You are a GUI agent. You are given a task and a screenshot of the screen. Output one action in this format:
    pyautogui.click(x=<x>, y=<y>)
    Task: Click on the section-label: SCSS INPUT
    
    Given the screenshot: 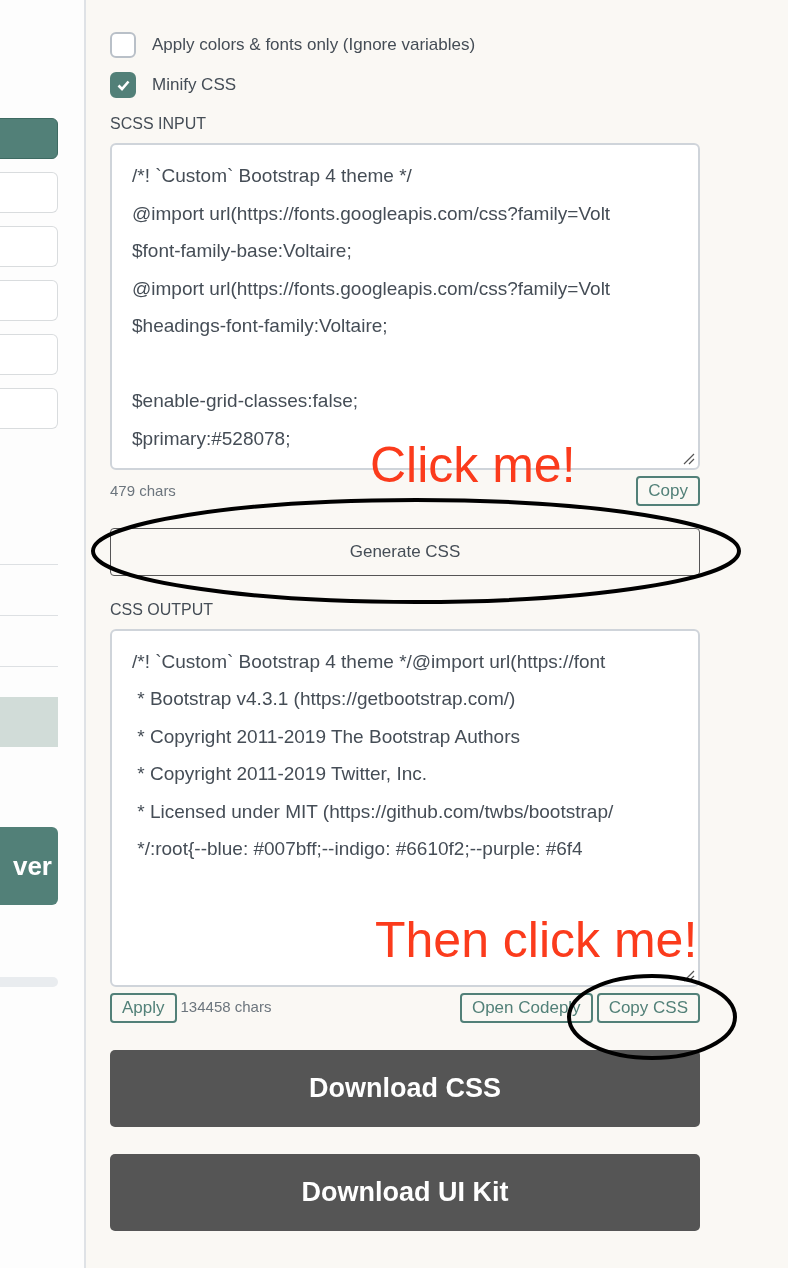 What is the action you would take?
    pyautogui.click(x=158, y=124)
    